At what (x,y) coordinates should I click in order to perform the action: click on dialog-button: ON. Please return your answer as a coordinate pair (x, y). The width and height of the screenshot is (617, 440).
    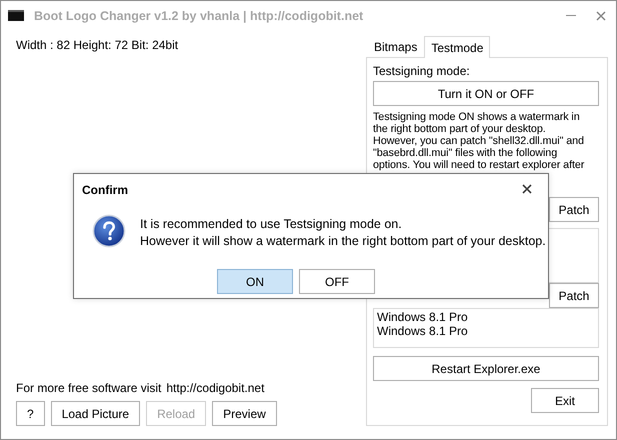
    Looking at the image, I should click on (255, 281).